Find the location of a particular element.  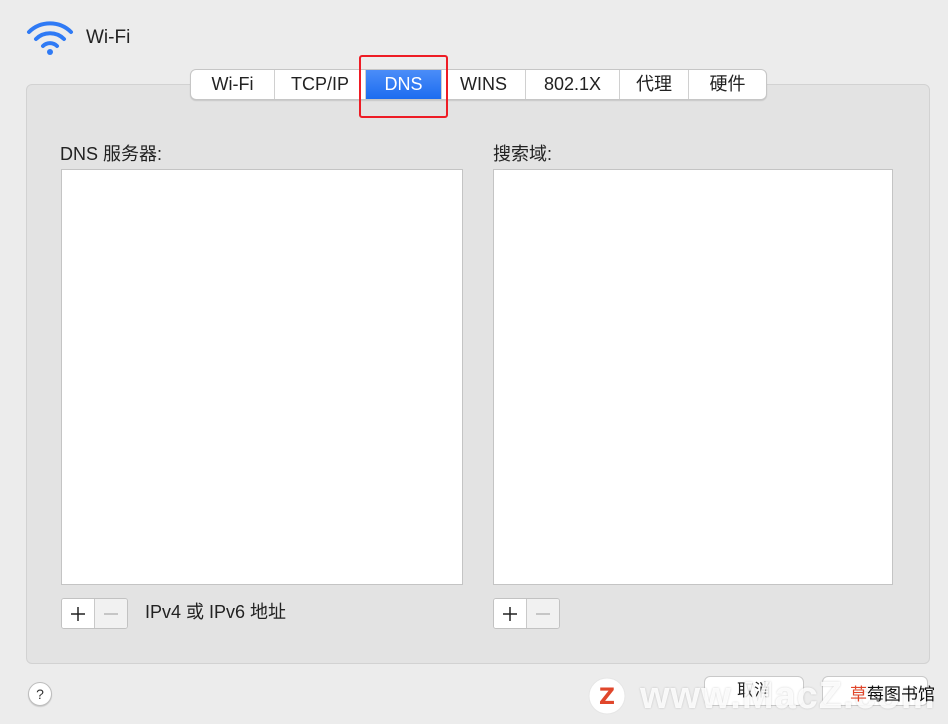

search-domains-label: 搜索域: is located at coordinates (523, 154).